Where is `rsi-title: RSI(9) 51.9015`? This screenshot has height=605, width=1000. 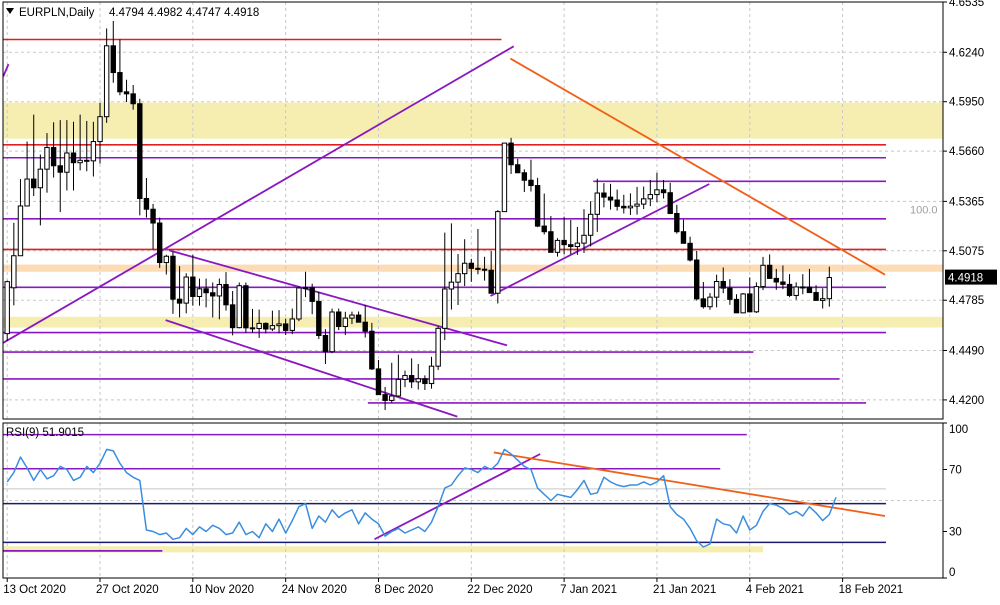
rsi-title: RSI(9) 51.9015 is located at coordinates (45, 433).